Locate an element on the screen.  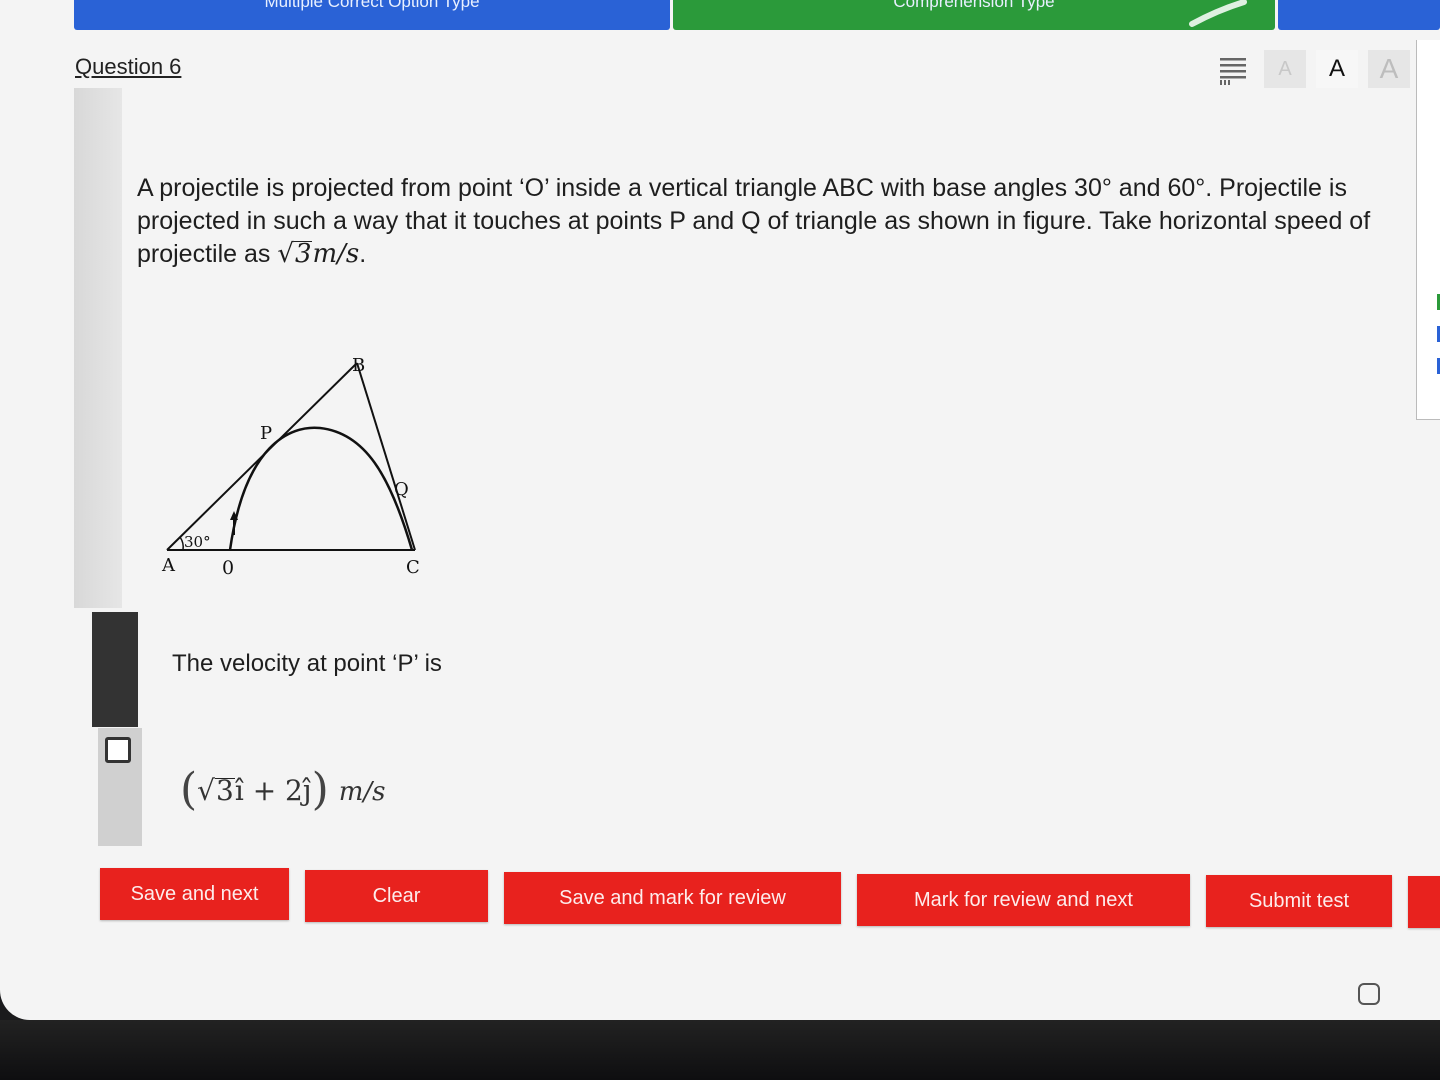
label-a: A is located at coordinates (168, 565).